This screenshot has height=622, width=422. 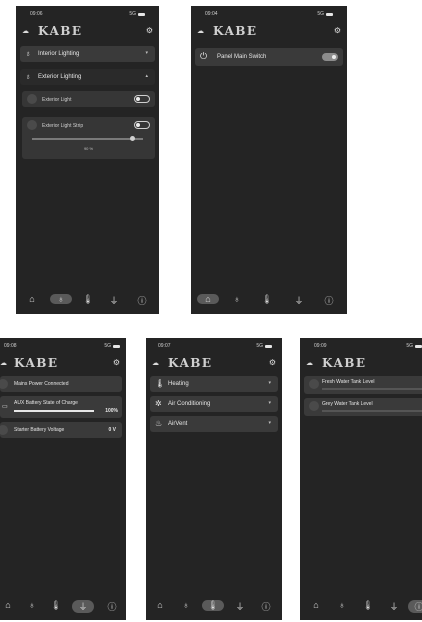 I want to click on item-mains-power: Mains Power Connected, so click(x=61, y=384).